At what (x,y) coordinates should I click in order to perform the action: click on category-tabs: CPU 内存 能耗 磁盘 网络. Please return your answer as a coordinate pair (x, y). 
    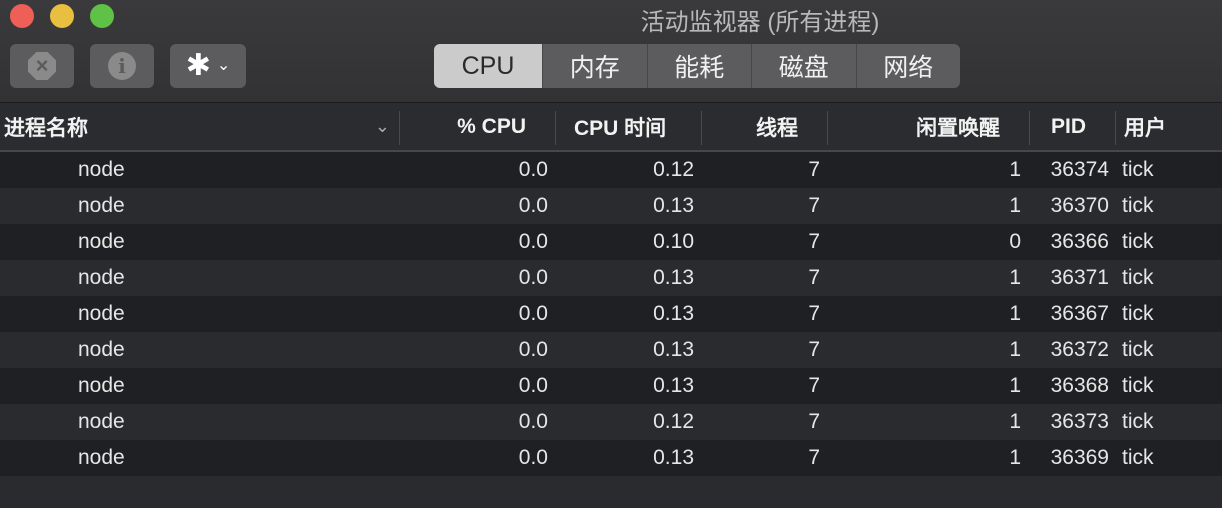
    Looking at the image, I should click on (697, 66).